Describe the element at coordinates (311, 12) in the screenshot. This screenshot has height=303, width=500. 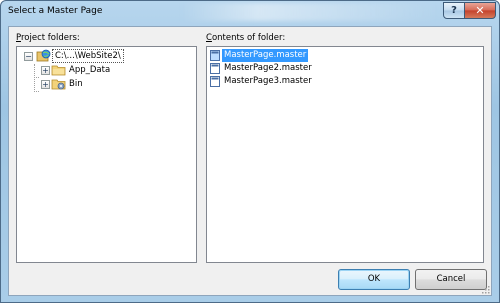
I see `title-glass-highlight` at that location.